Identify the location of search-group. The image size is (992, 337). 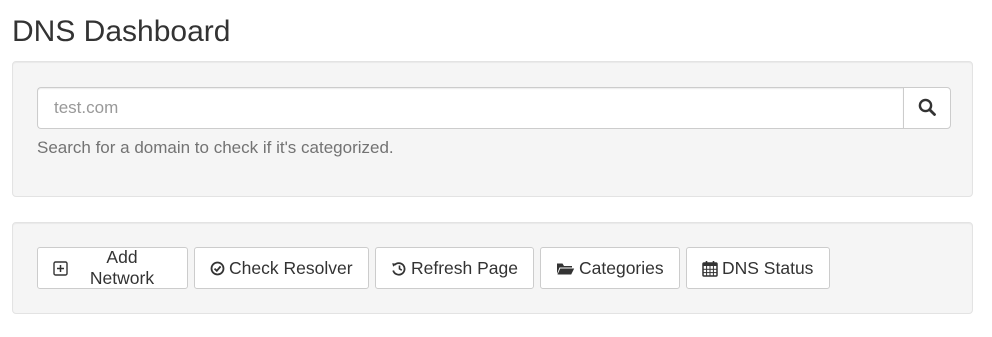
(494, 108).